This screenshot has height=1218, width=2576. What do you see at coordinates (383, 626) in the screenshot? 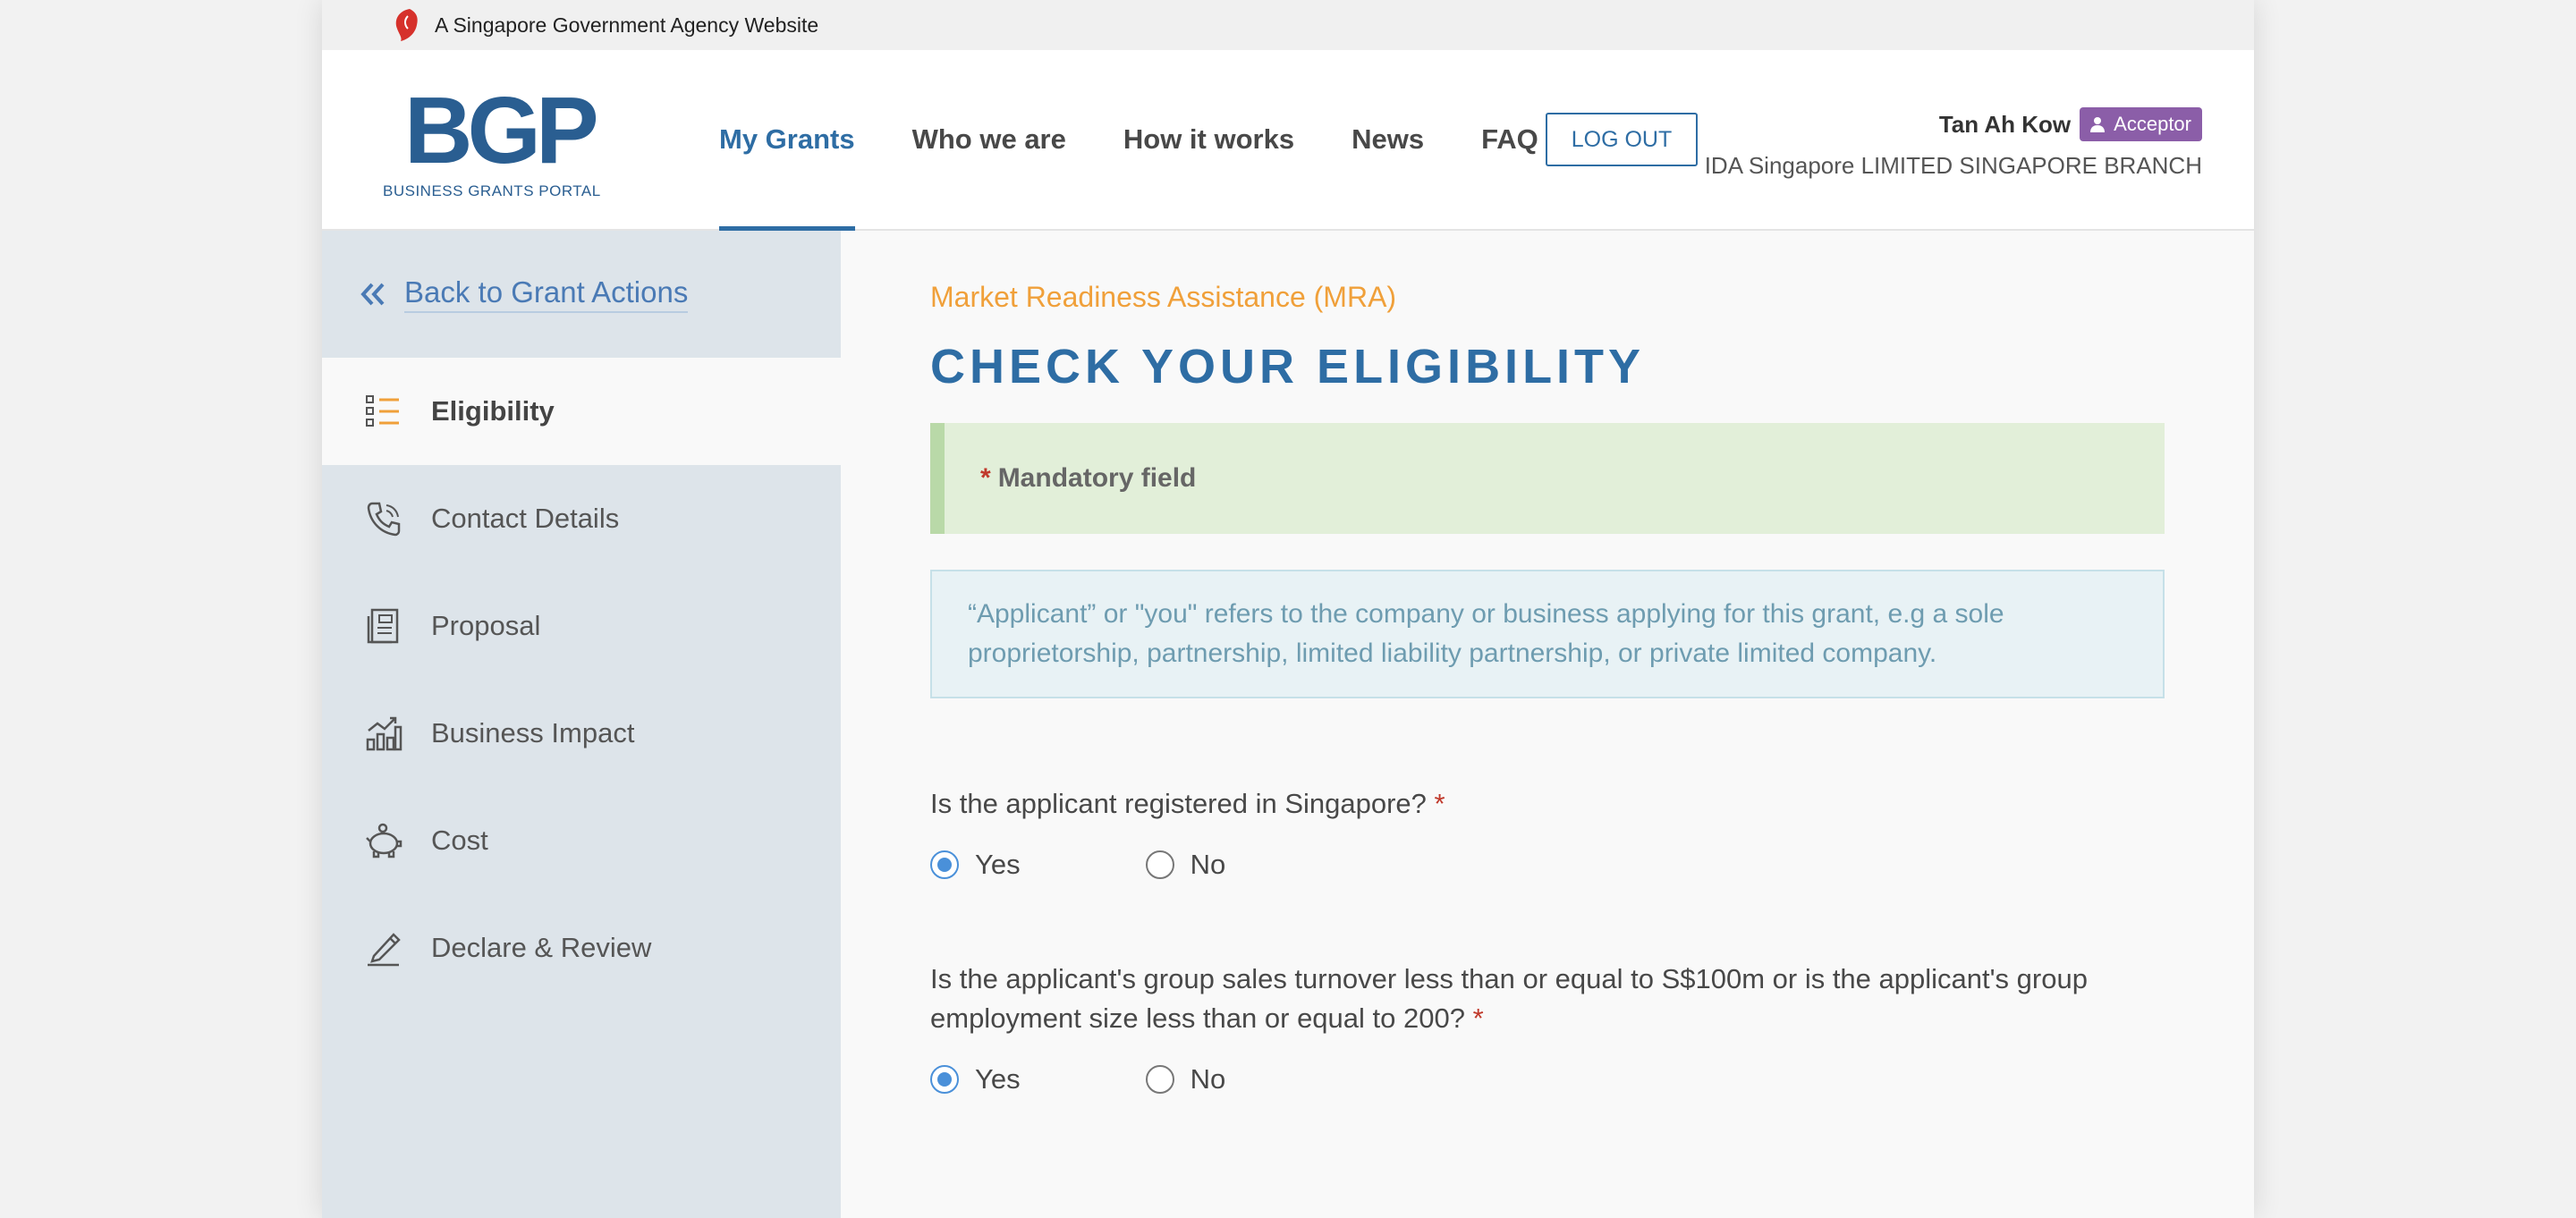
I see `document-icon` at bounding box center [383, 626].